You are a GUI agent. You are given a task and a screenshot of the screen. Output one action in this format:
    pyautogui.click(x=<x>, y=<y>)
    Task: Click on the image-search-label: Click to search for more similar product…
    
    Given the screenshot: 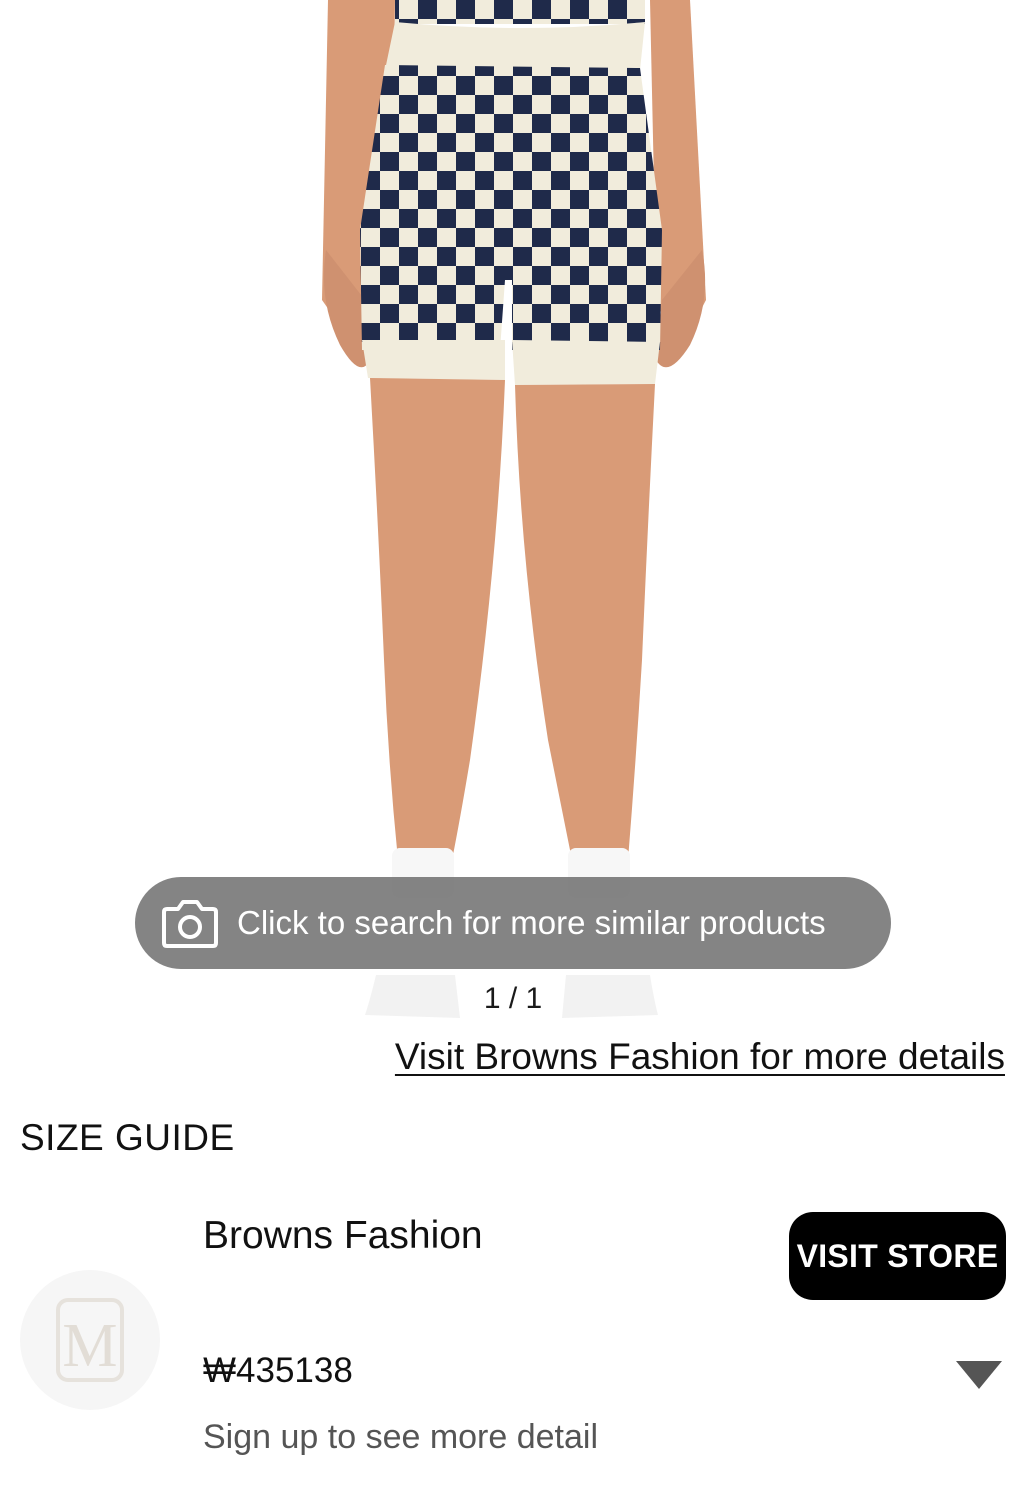 What is the action you would take?
    pyautogui.click(x=531, y=922)
    